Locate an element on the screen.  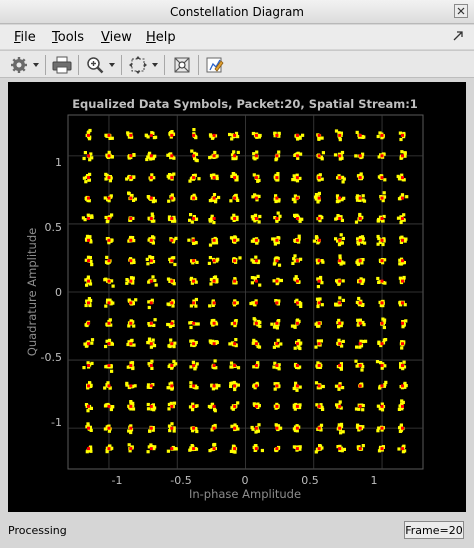
menu-help: Help is located at coordinates (161, 37).